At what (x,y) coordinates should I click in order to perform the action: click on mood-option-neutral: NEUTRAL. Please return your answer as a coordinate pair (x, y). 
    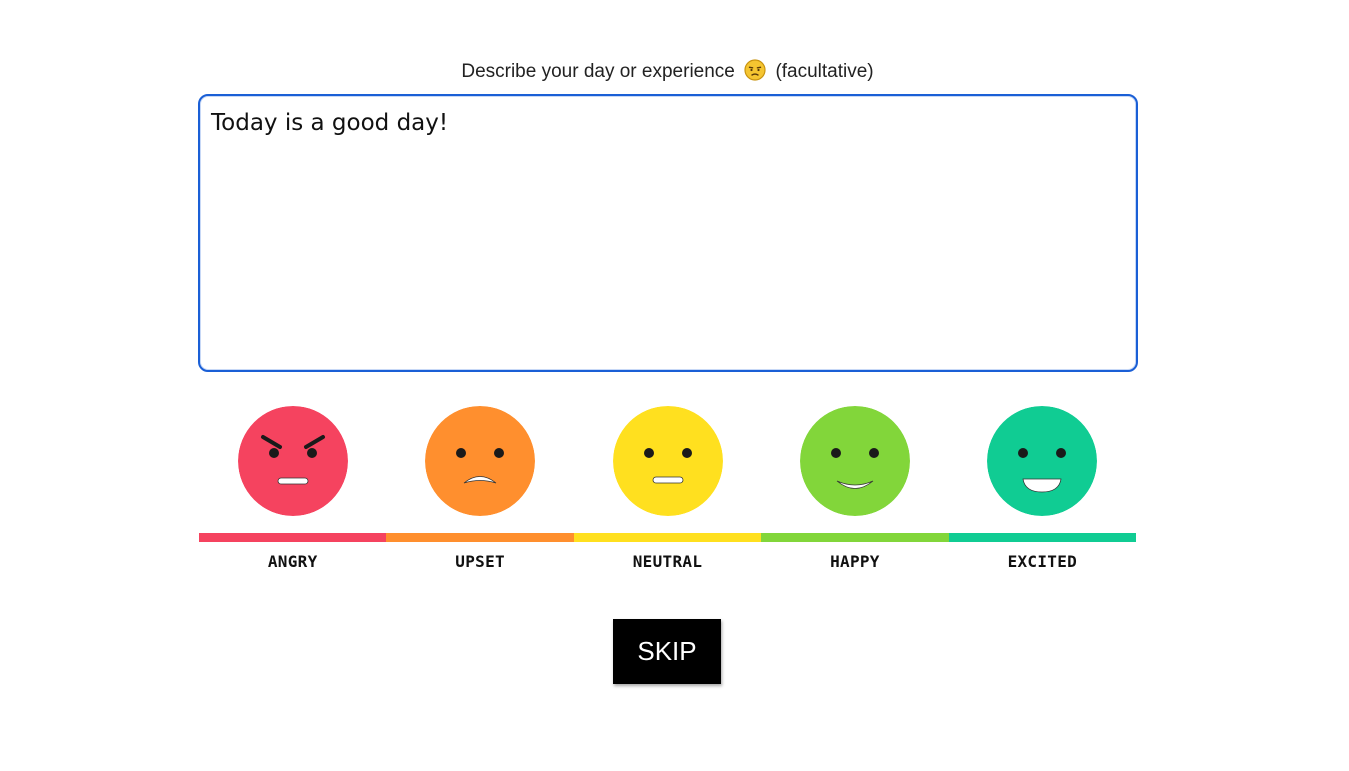
    Looking at the image, I should click on (667, 488).